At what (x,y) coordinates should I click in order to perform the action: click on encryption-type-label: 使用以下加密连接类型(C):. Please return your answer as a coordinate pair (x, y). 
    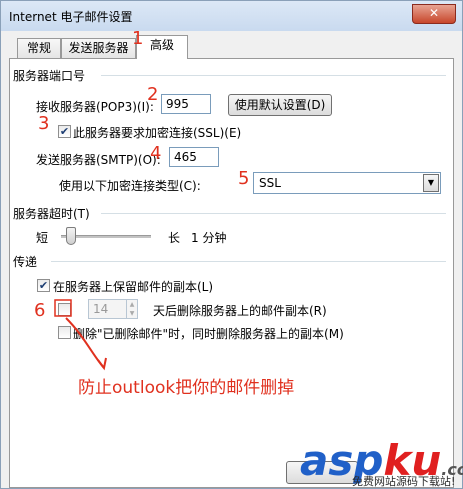
    Looking at the image, I should click on (130, 186).